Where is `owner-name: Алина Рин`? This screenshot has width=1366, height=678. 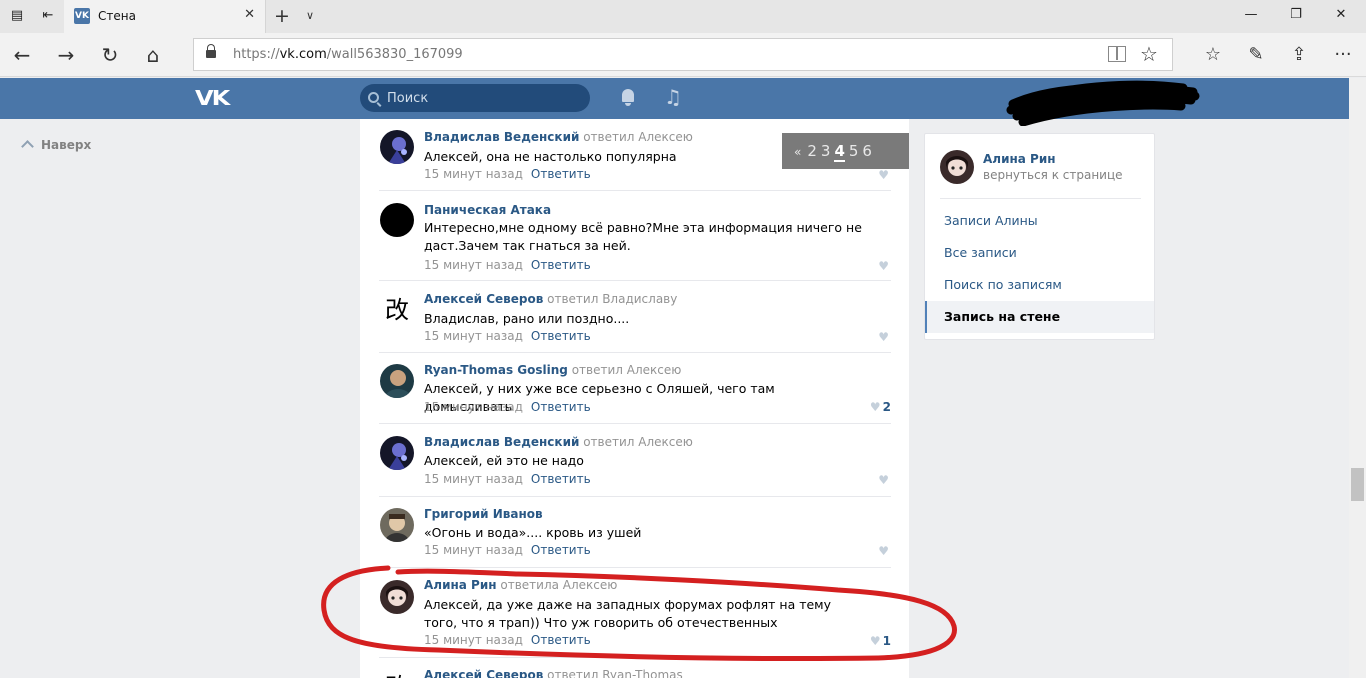
owner-name: Алина Рин is located at coordinates (1019, 159).